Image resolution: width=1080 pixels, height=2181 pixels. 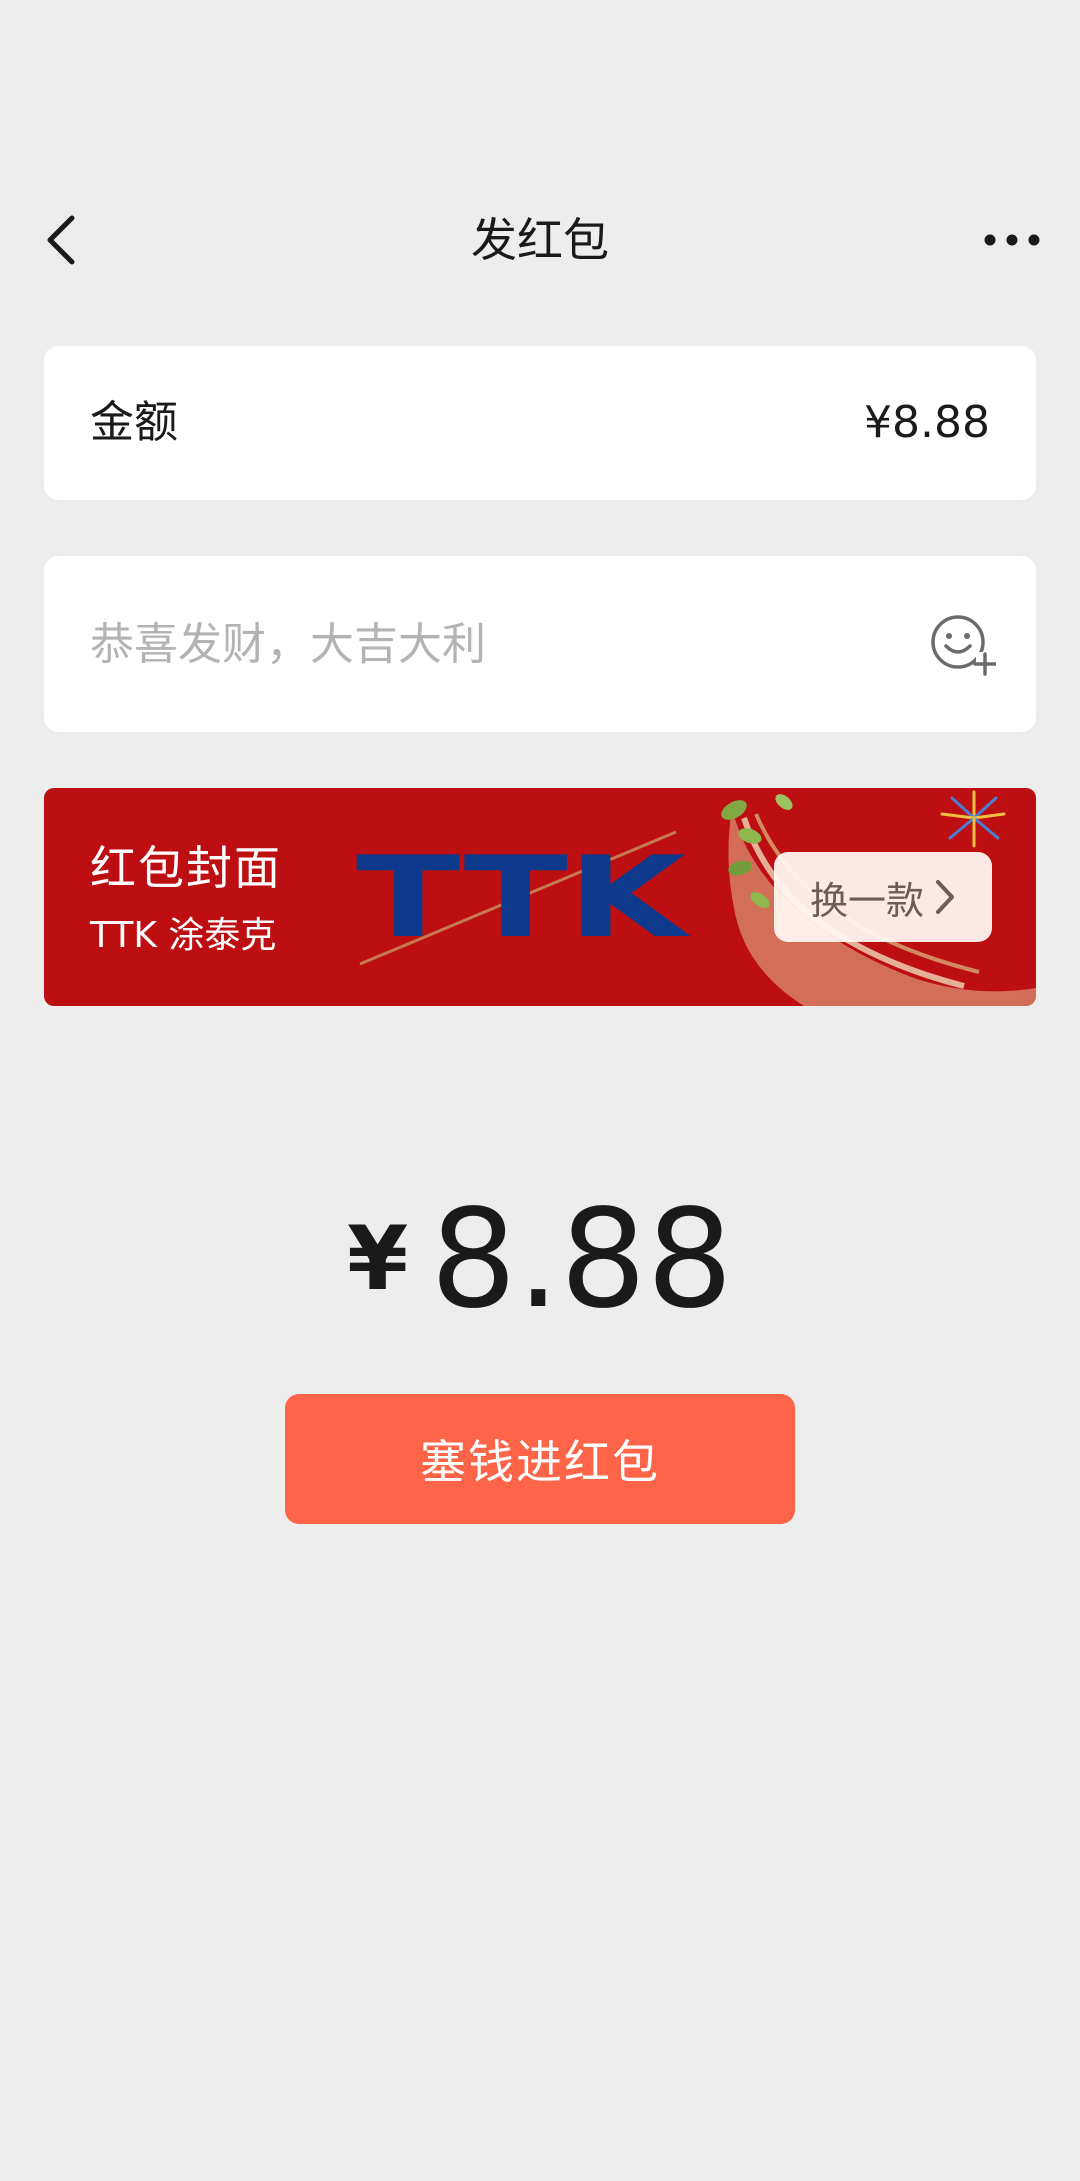 What do you see at coordinates (866, 900) in the screenshot?
I see `switch-cover-label: 换一款` at bounding box center [866, 900].